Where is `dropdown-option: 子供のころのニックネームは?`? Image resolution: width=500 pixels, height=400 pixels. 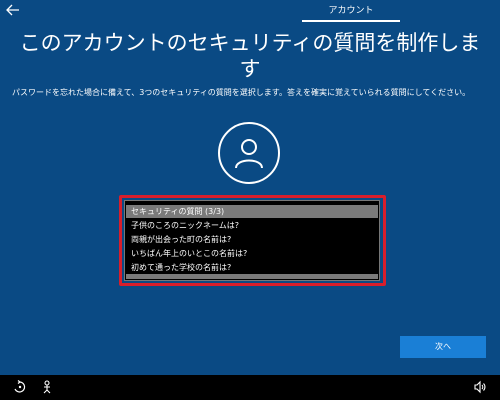 dropdown-option: 子供のころのニックネームは? is located at coordinates (252, 225).